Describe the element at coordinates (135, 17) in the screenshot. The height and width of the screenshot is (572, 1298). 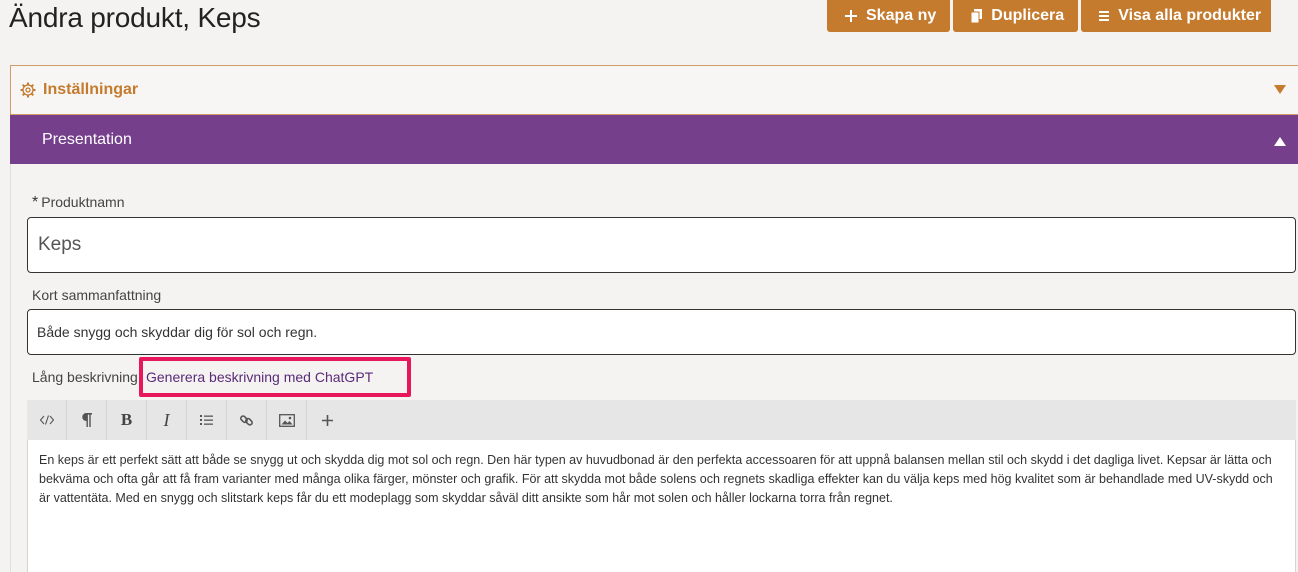
I see `page-title: Ändra produkt, Keps` at that location.